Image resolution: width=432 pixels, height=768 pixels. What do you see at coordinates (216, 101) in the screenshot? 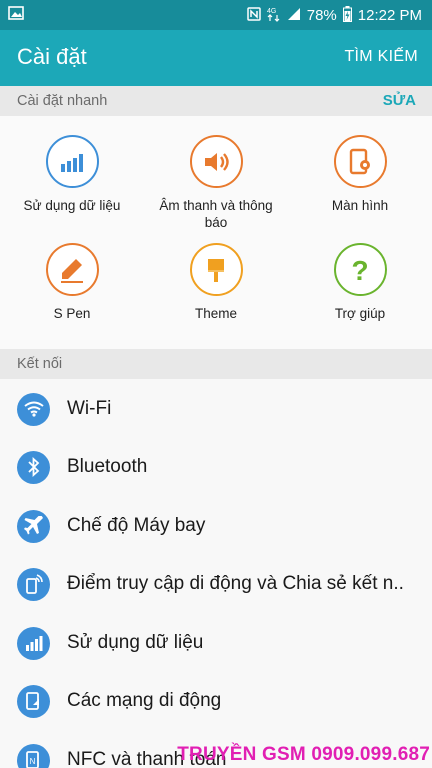
I see `quick-settings-header: Cài đặt nhanh SỬA` at bounding box center [216, 101].